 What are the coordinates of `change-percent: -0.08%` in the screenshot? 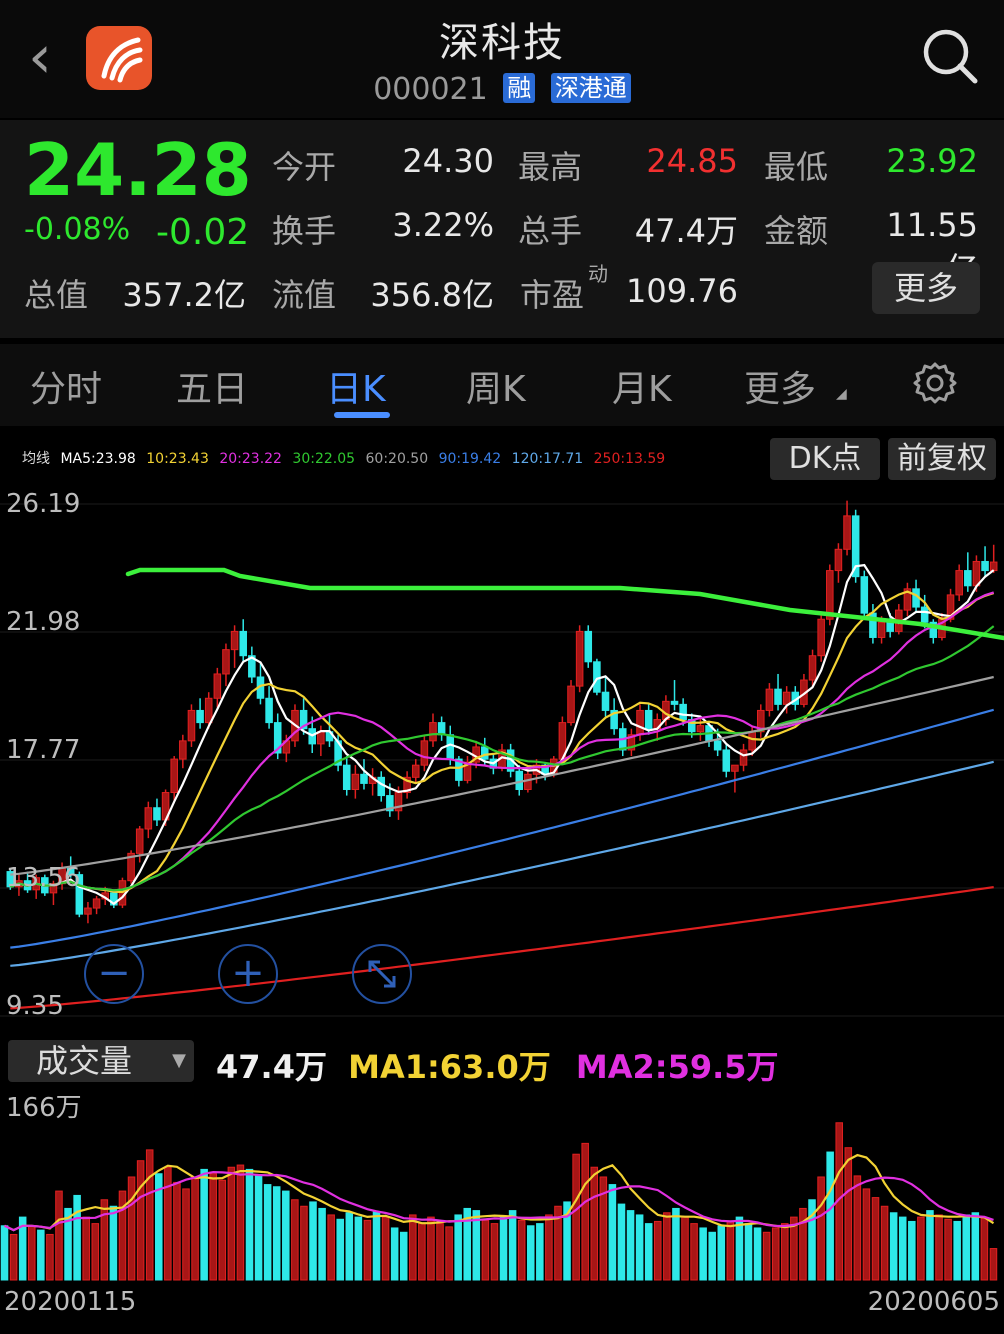 It's located at (77, 229).